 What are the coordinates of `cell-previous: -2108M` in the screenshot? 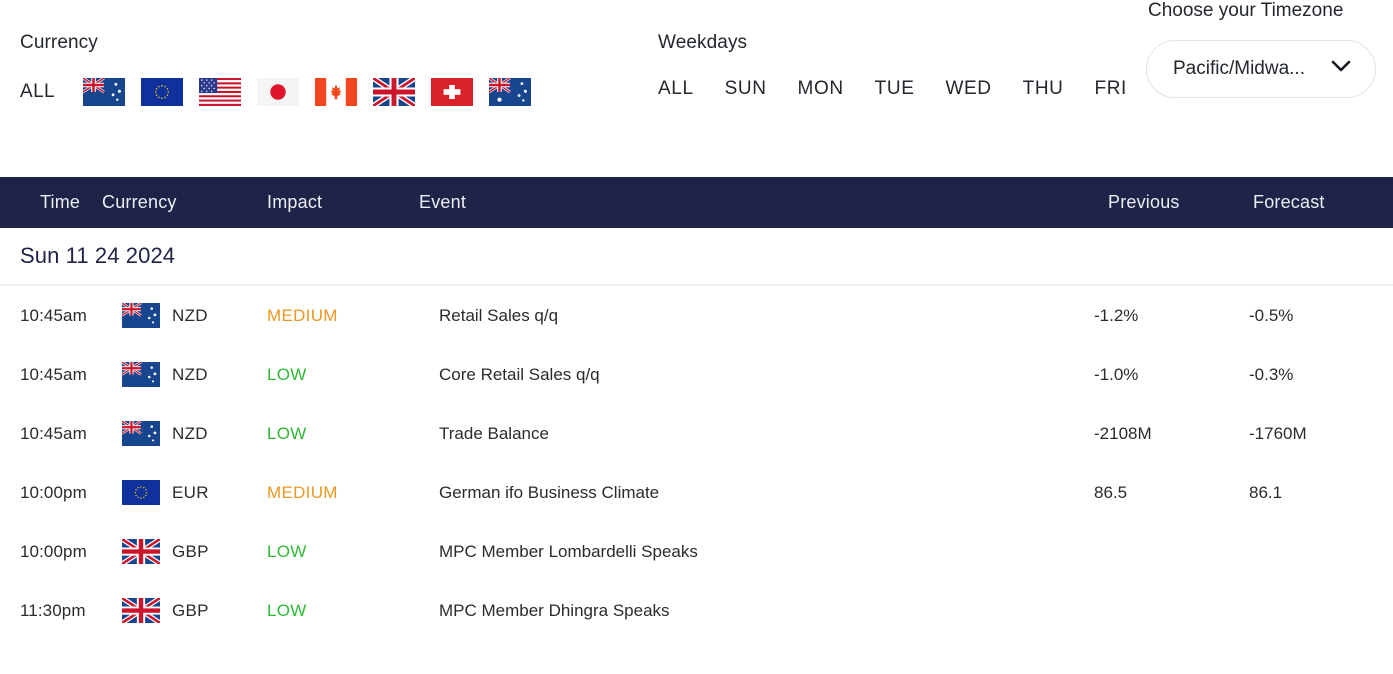 It's located at (1123, 433).